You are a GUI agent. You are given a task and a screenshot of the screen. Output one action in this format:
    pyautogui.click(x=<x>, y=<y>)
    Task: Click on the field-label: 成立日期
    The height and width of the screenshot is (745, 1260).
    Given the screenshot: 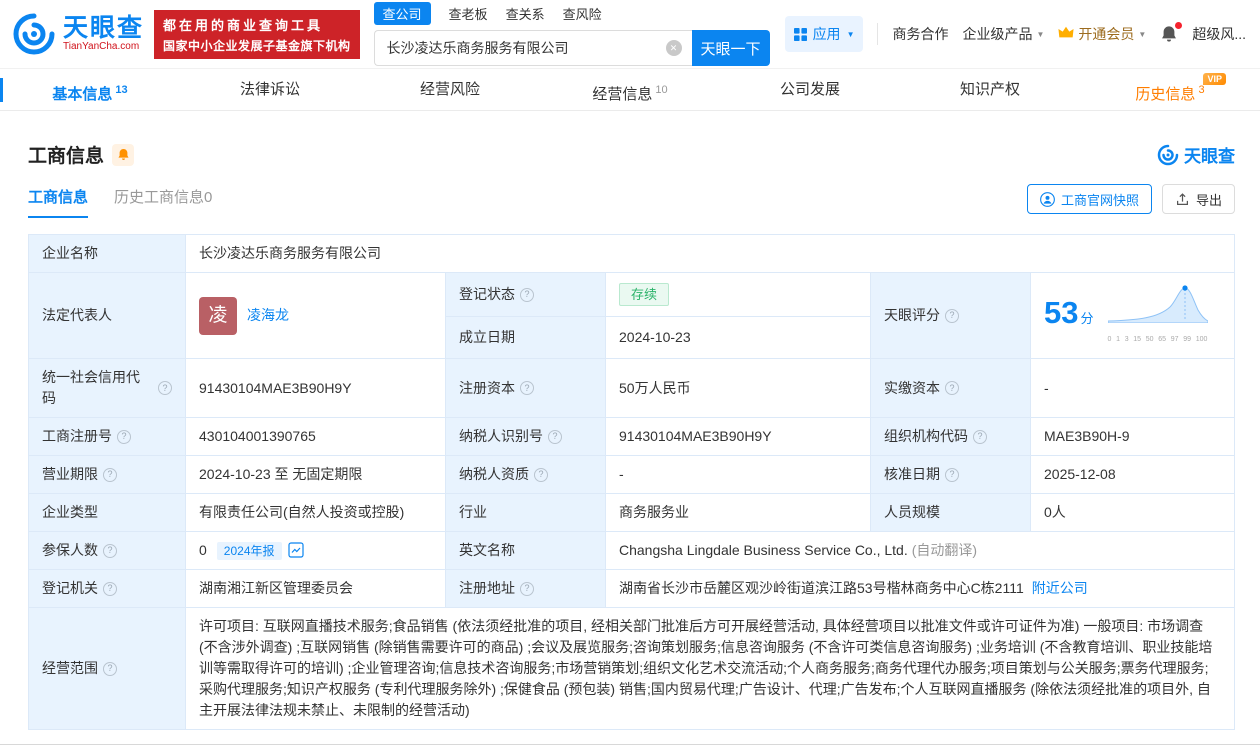 What is the action you would take?
    pyautogui.click(x=487, y=337)
    